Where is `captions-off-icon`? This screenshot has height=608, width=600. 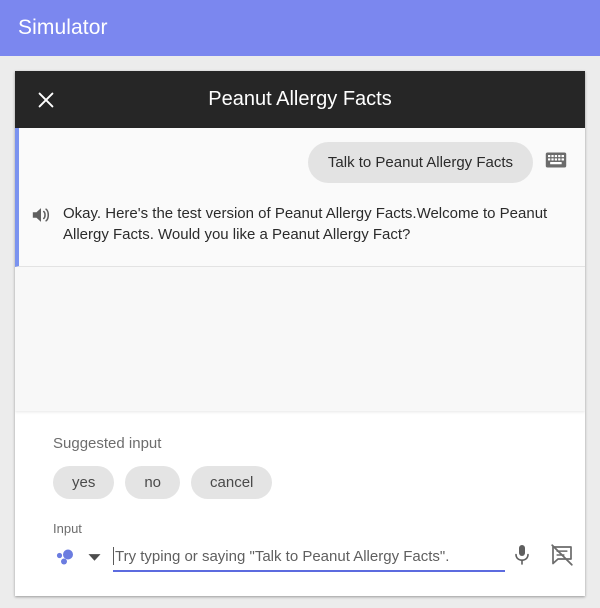
captions-off-icon is located at coordinates (562, 557).